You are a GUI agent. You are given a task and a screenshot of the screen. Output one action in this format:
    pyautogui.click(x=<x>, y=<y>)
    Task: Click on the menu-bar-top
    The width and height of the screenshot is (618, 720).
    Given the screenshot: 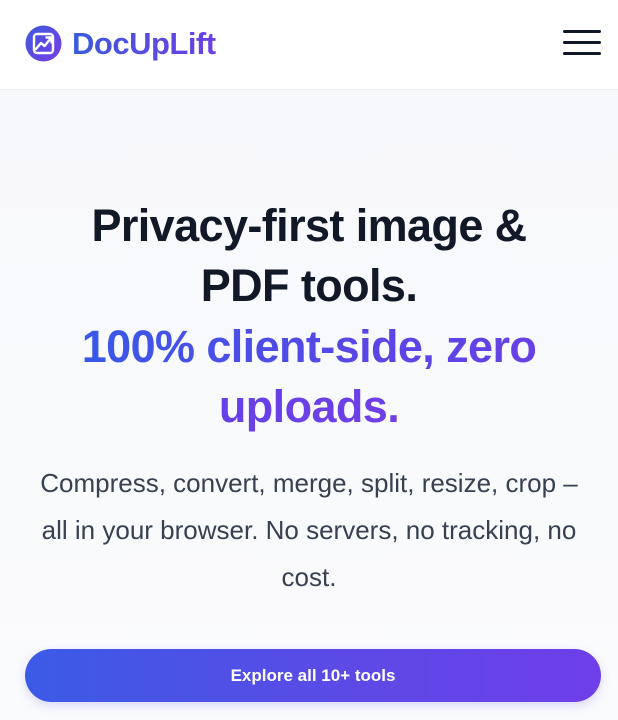 What is the action you would take?
    pyautogui.click(x=582, y=31)
    